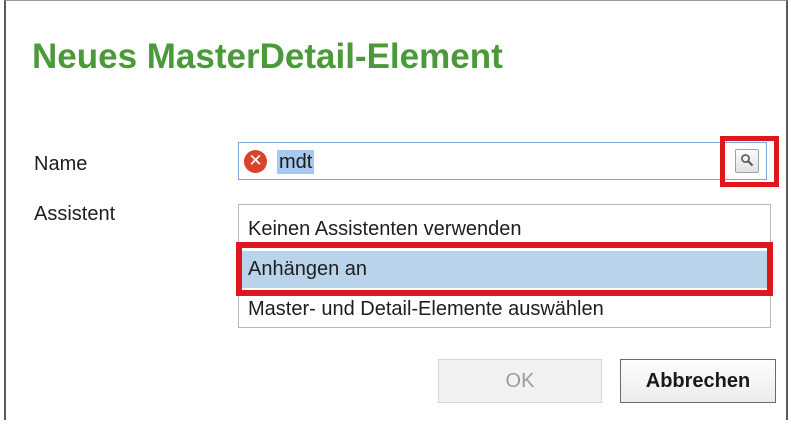 The width and height of the screenshot is (791, 425). I want to click on name-input-value: mdt, so click(296, 162).